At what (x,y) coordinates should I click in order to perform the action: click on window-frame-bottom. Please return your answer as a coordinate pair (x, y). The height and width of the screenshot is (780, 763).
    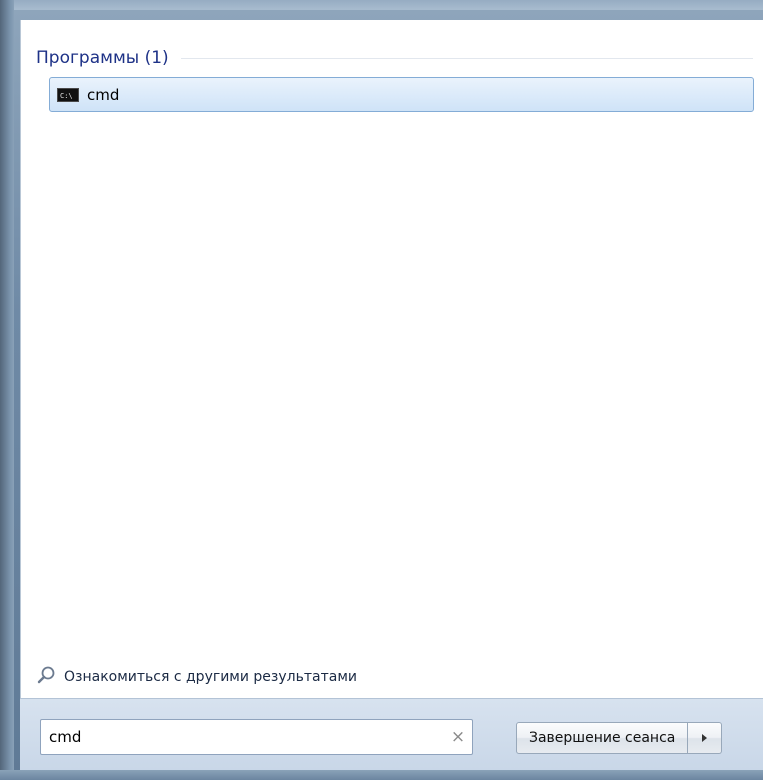
    Looking at the image, I should click on (381, 775).